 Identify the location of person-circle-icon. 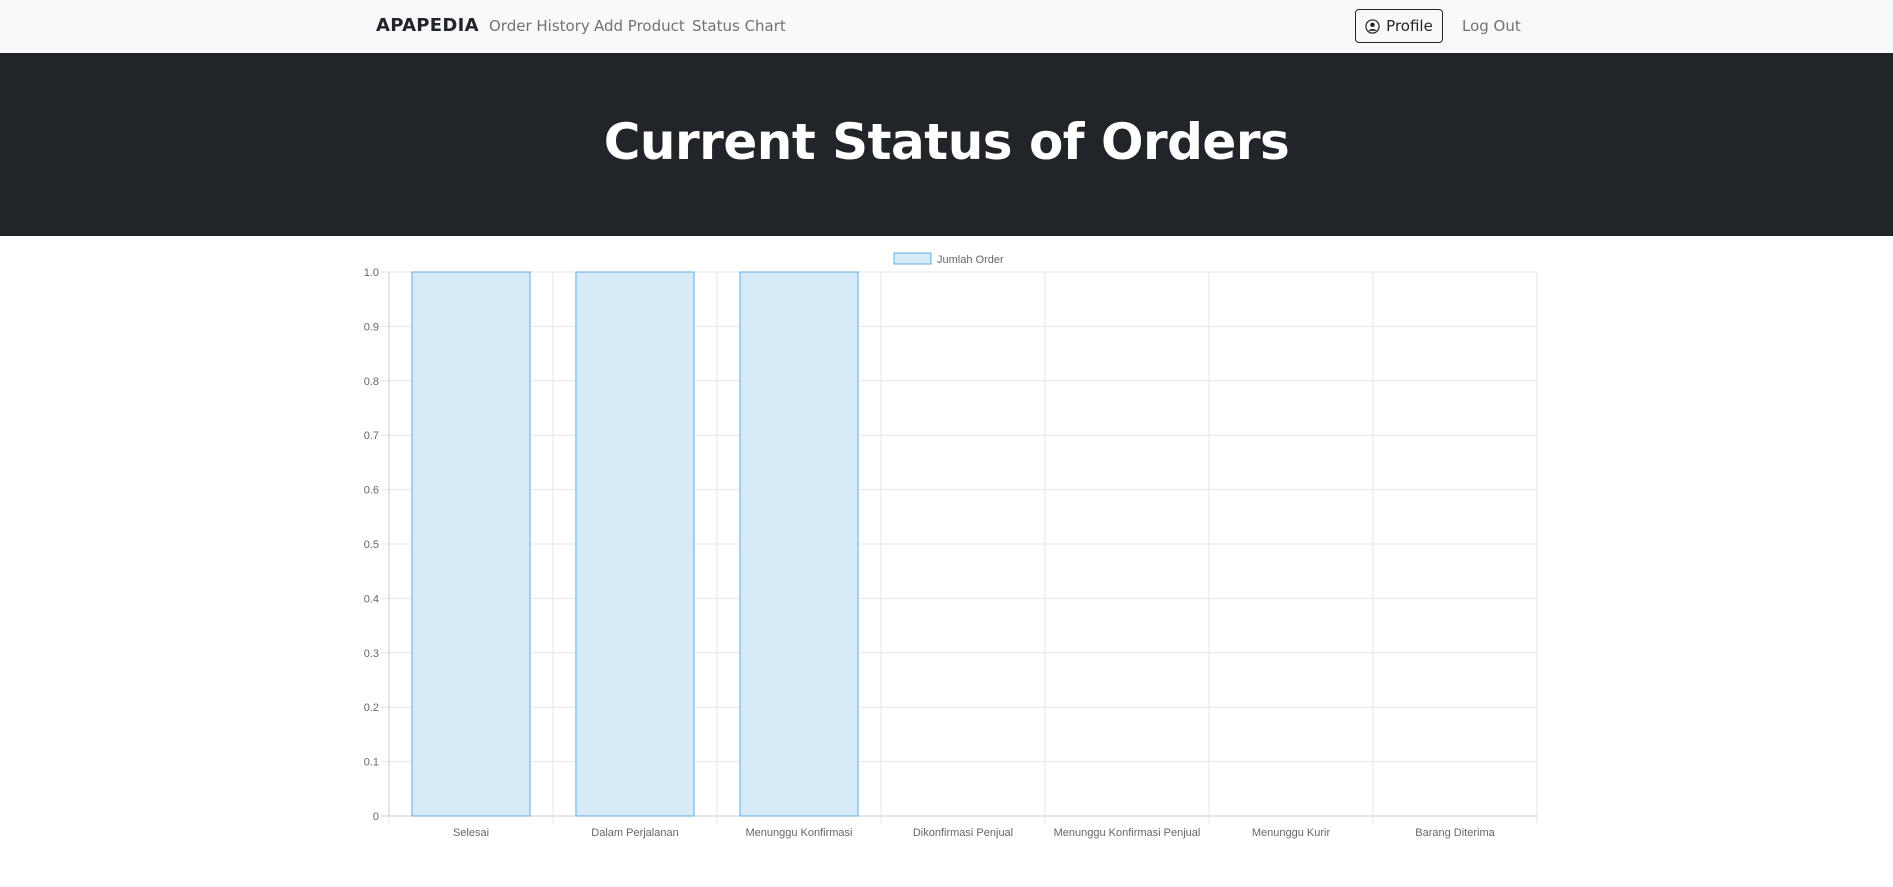
(1372, 26).